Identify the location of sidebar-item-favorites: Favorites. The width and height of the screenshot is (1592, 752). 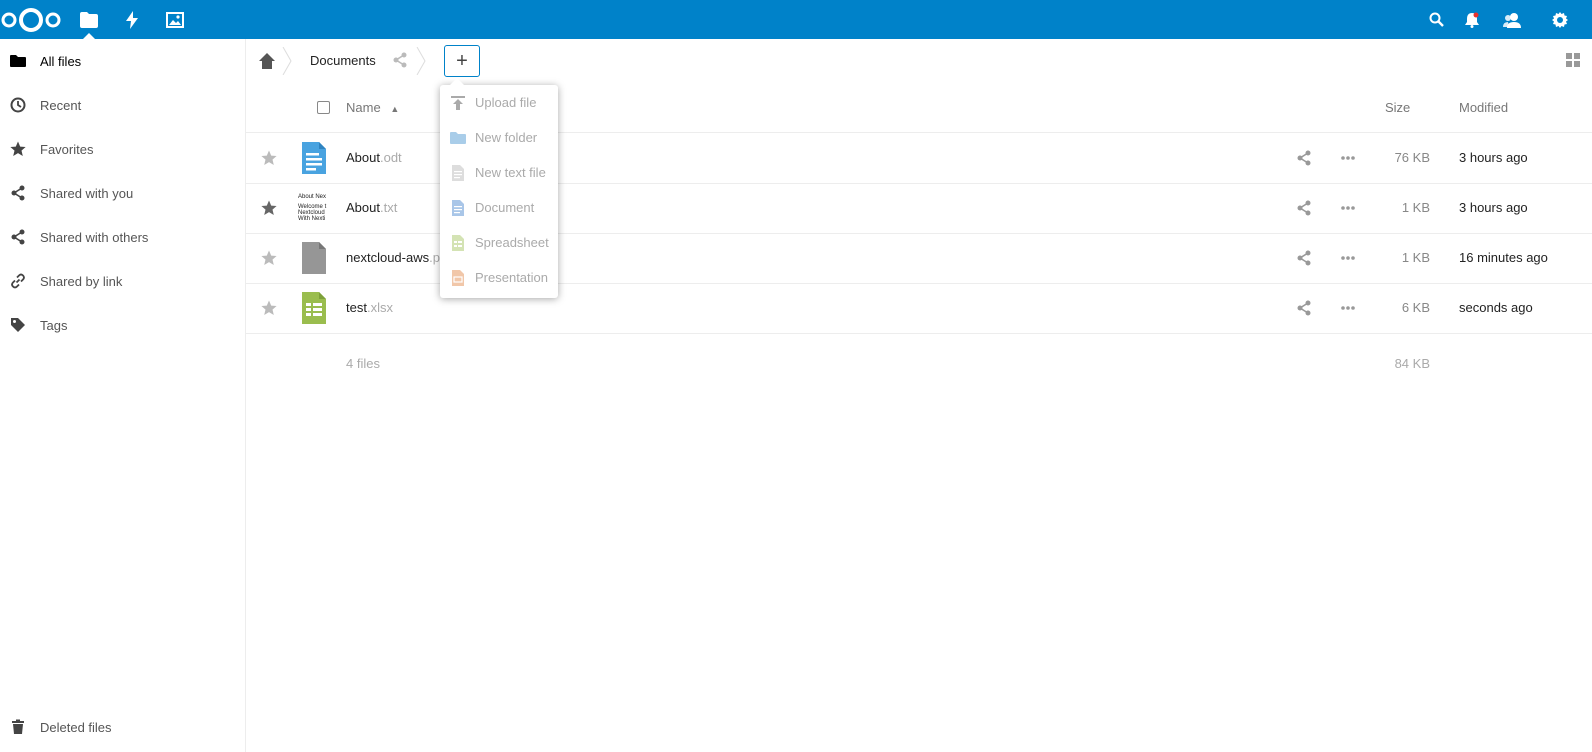
(122, 149).